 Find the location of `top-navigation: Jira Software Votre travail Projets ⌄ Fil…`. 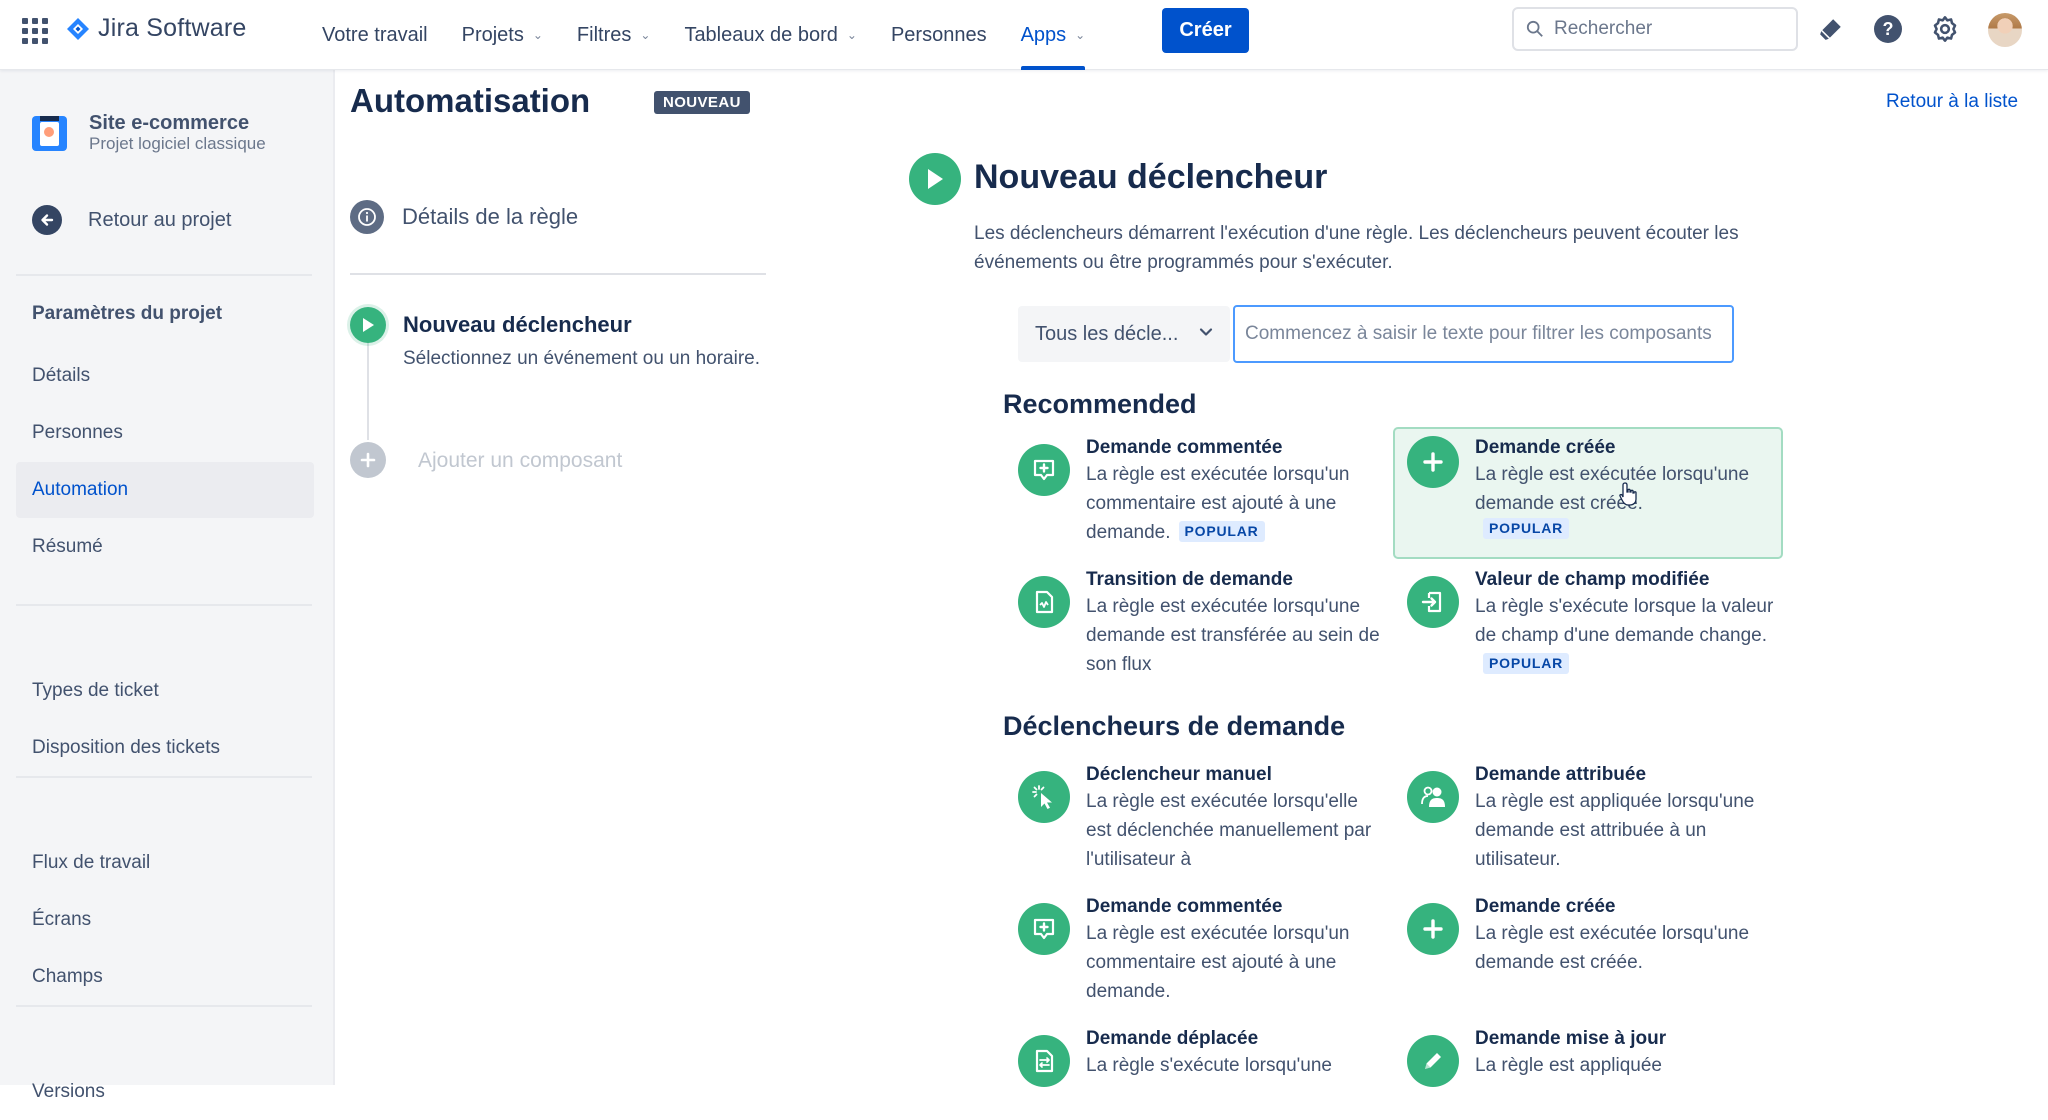

top-navigation: Jira Software Votre travail Projets ⌄ Fil… is located at coordinates (1024, 35).